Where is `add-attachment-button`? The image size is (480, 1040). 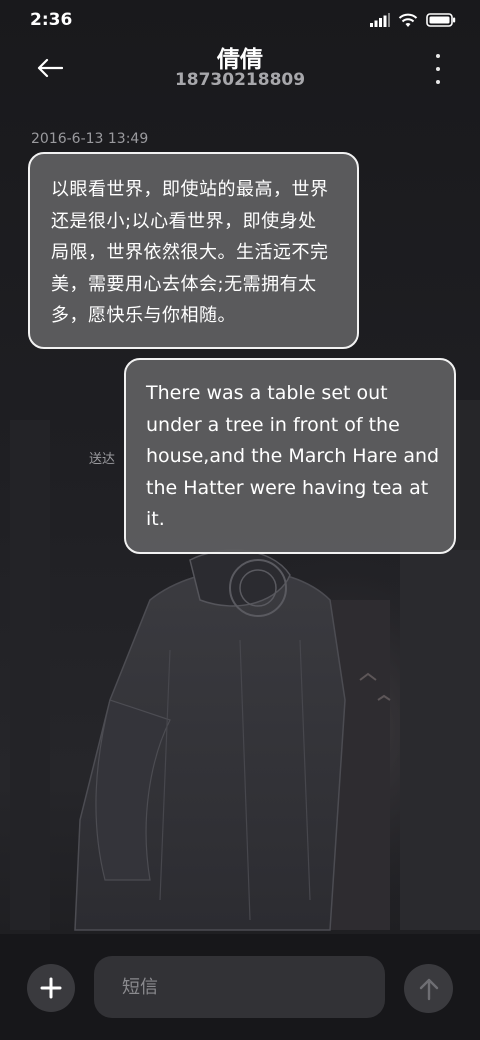
add-attachment-button is located at coordinates (51, 988).